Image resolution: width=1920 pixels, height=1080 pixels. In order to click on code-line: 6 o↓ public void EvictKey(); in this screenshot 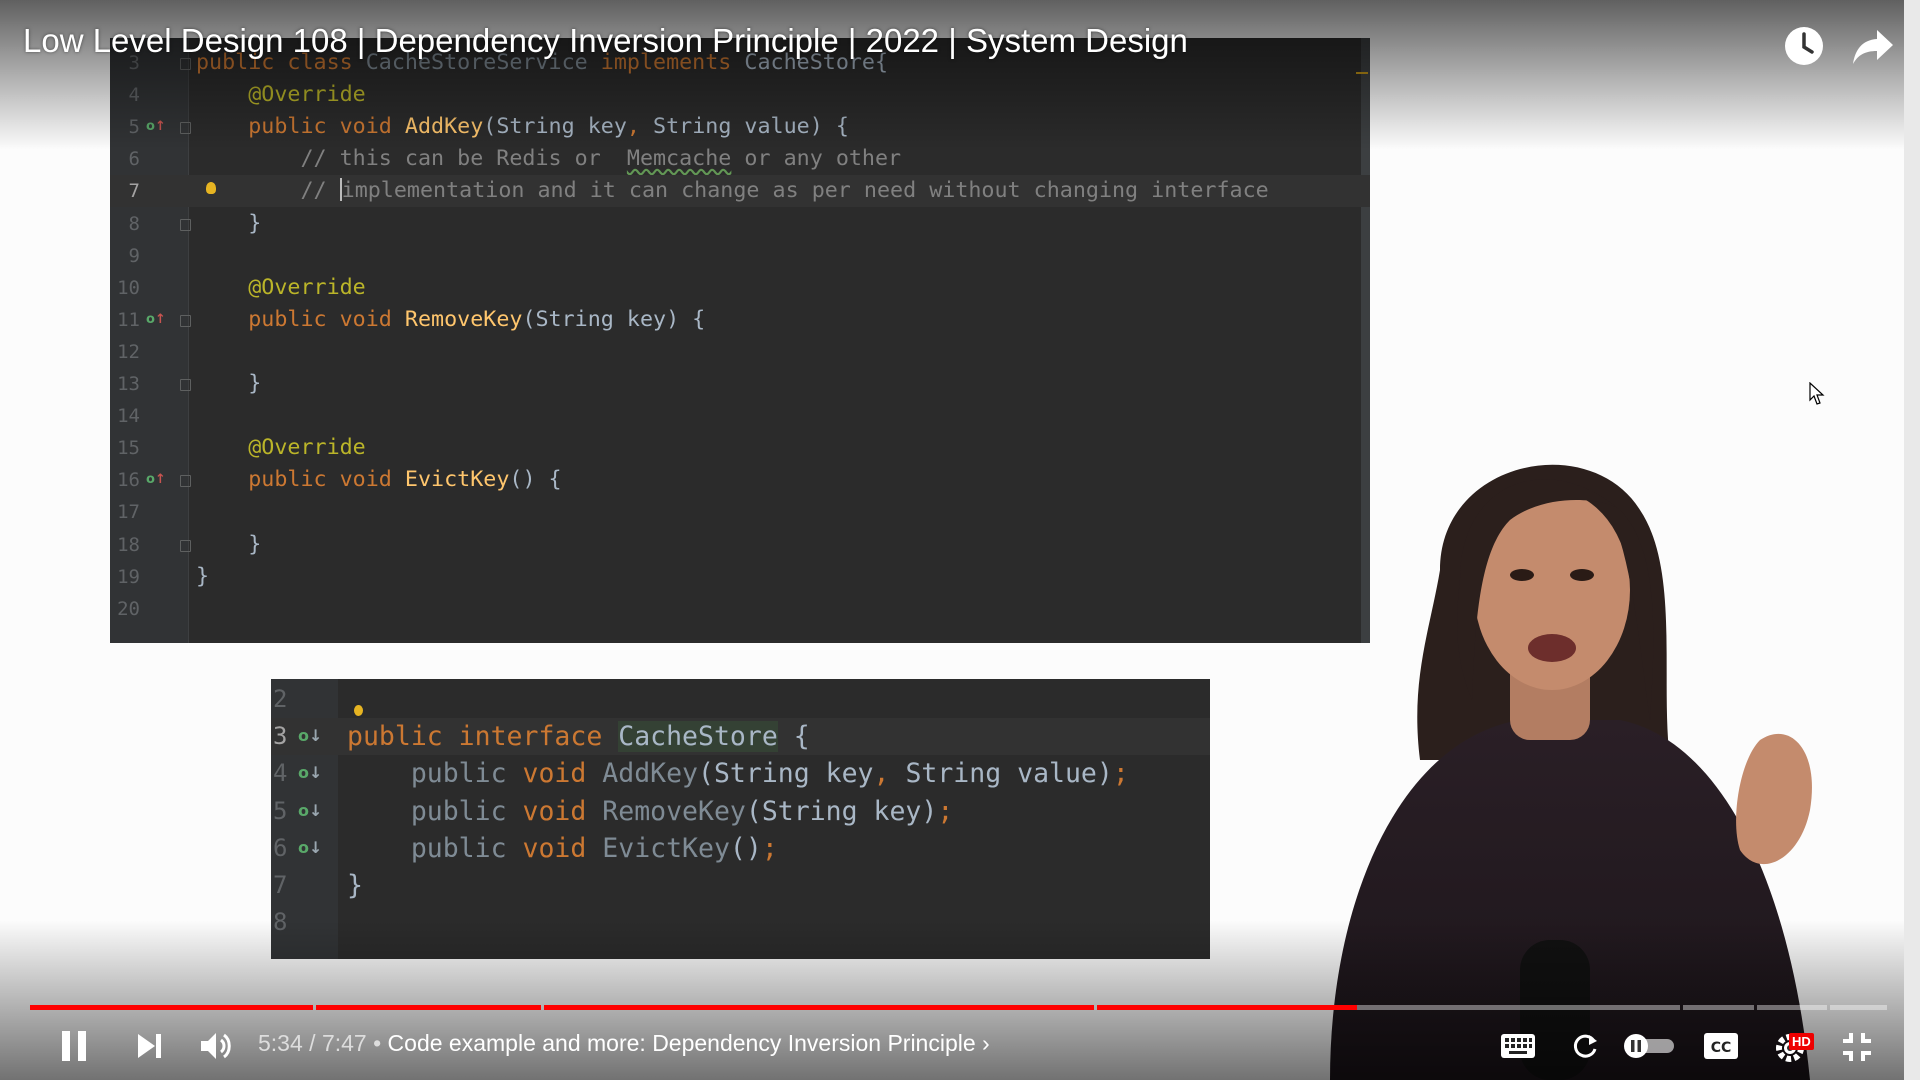, I will do `click(740, 848)`.